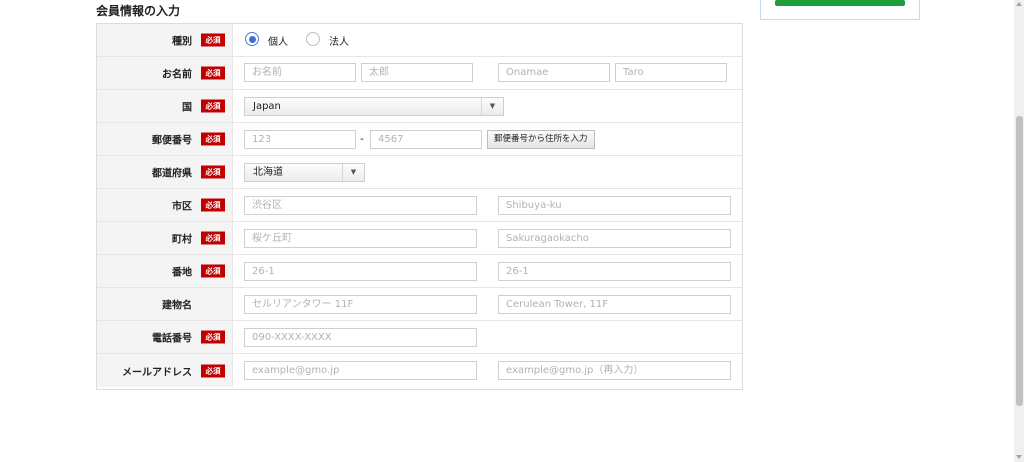  I want to click on label-cell: 建物名, so click(165, 304).